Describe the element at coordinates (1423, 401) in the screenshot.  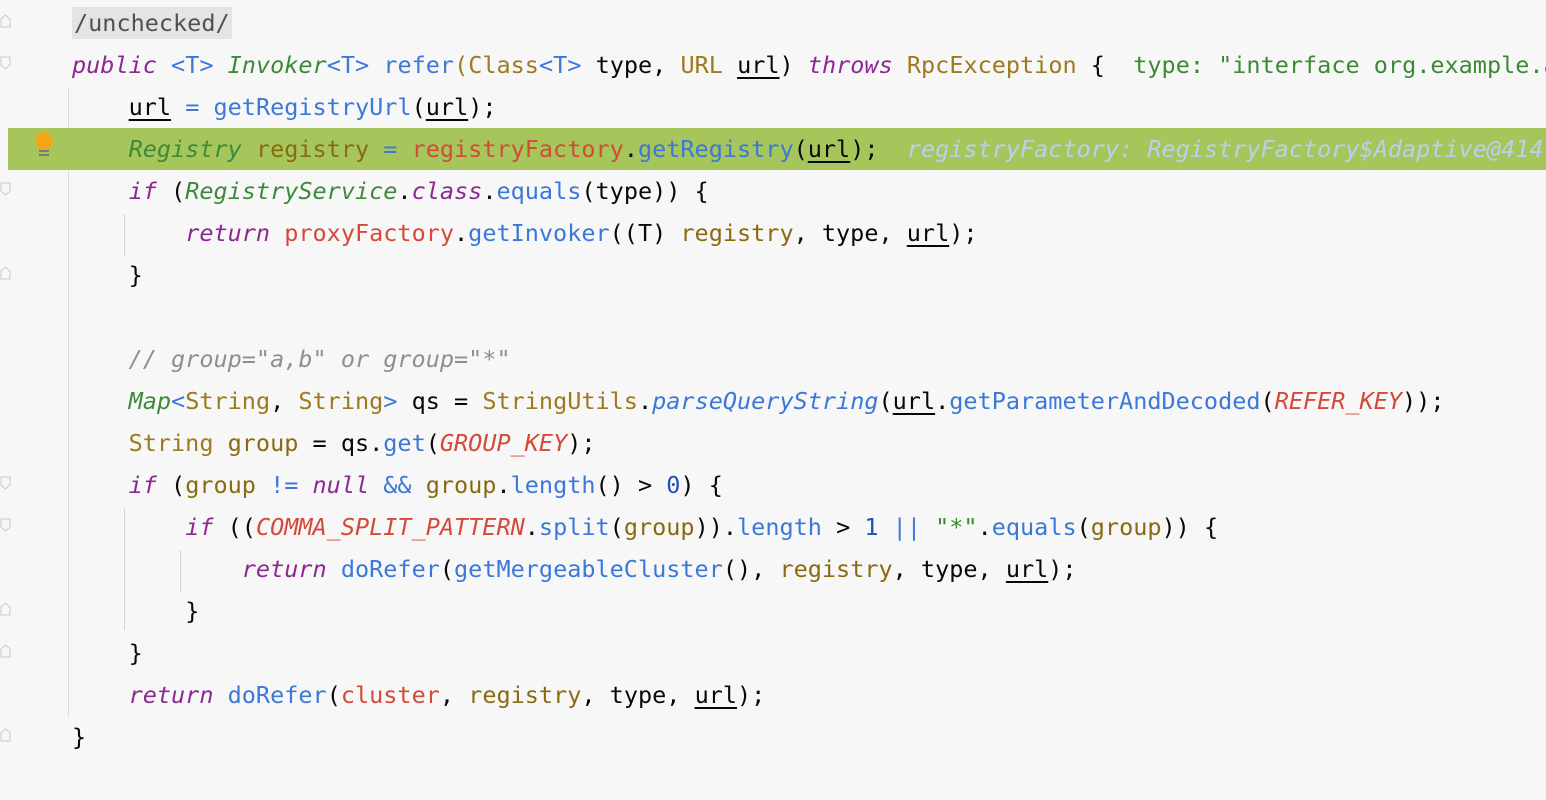
I see `code-token: ));` at that location.